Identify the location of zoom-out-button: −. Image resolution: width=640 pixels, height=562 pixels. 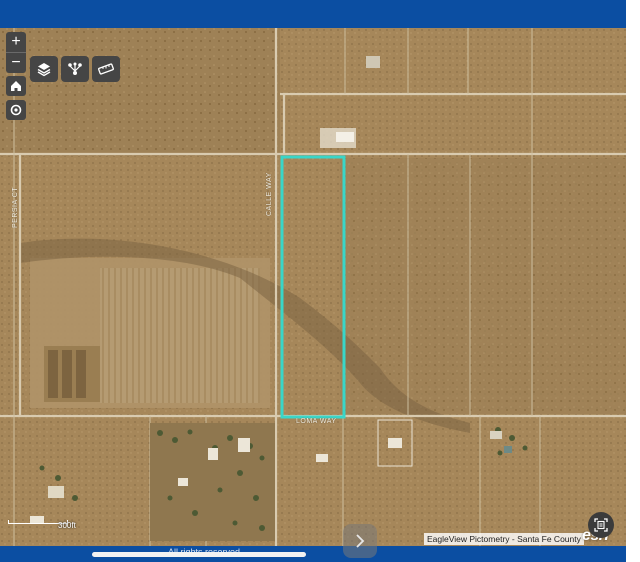
(16, 63).